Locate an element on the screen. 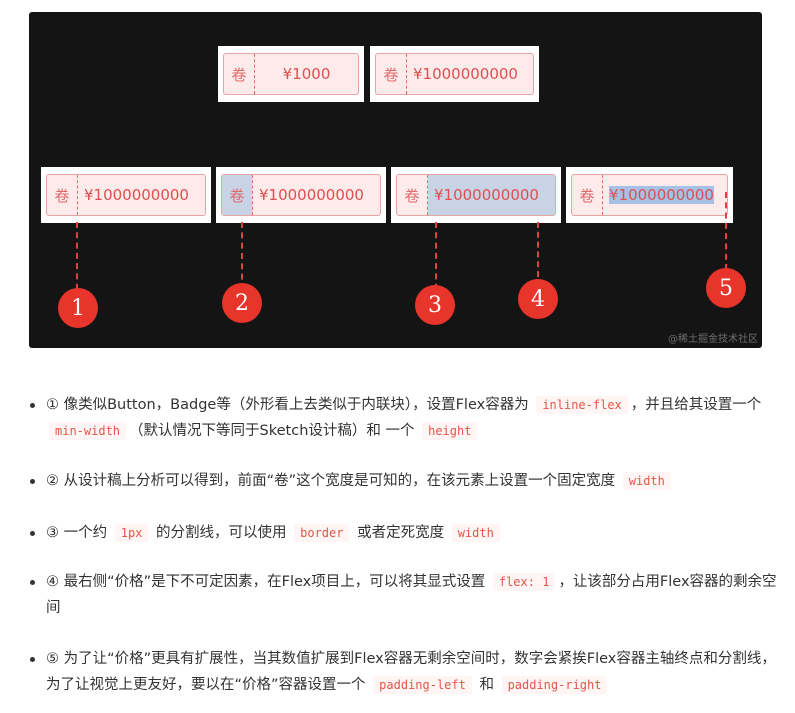 This screenshot has height=713, width=795. marker-3: 3 is located at coordinates (435, 305).